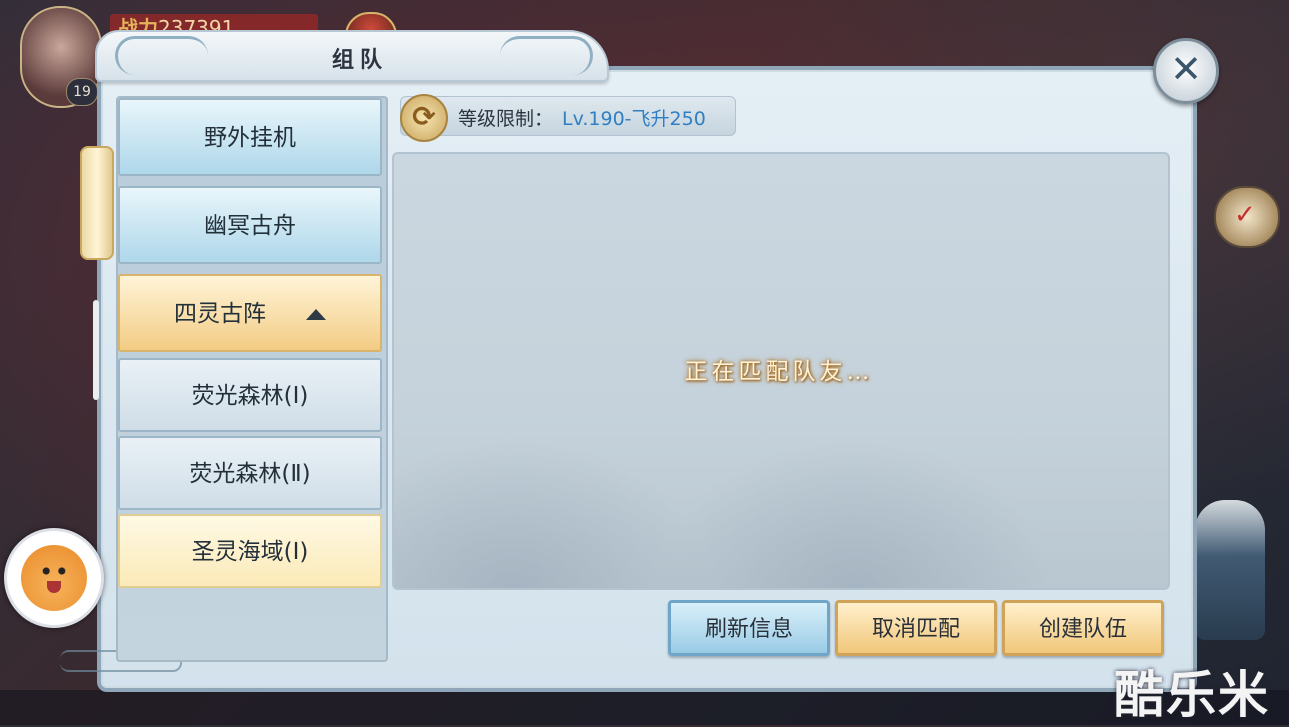 This screenshot has width=1289, height=727. I want to click on cloud-ornament-left, so click(161, 55).